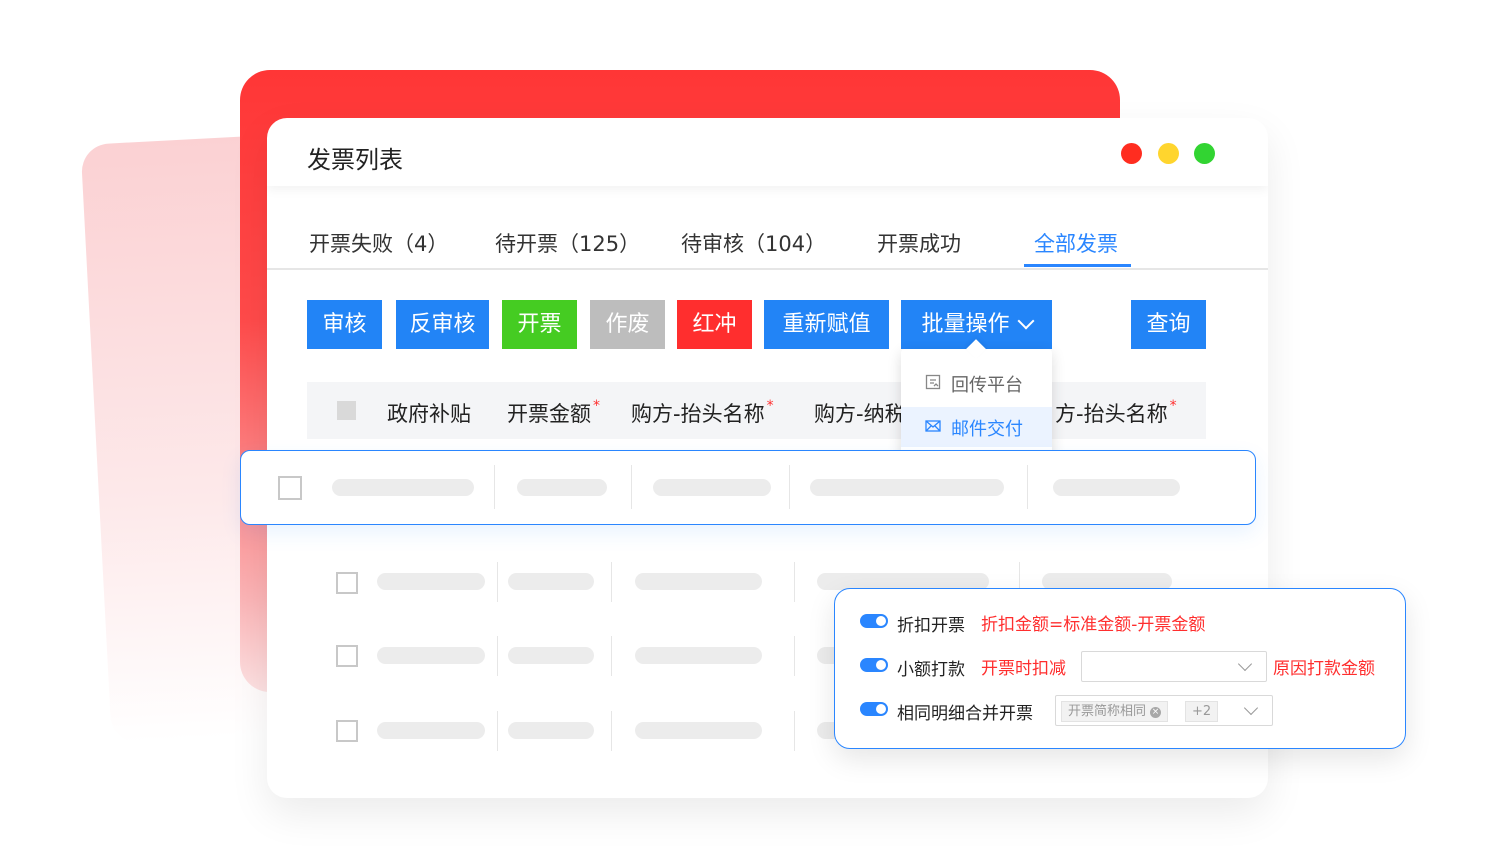 The height and width of the screenshot is (868, 1496). What do you see at coordinates (1168, 324) in the screenshot?
I see `query-button: 查询` at bounding box center [1168, 324].